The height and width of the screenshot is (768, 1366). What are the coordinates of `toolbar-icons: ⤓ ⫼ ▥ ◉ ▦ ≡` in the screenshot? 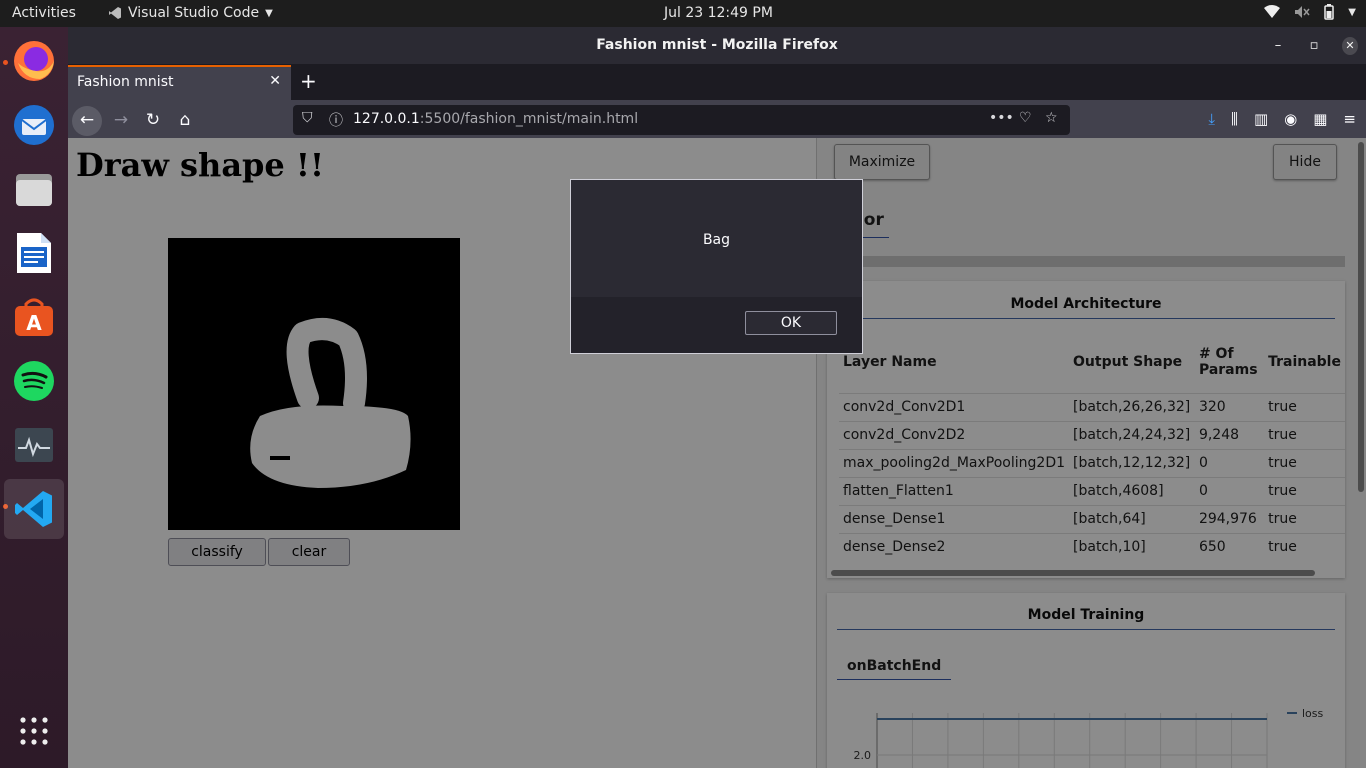 It's located at (1287, 119).